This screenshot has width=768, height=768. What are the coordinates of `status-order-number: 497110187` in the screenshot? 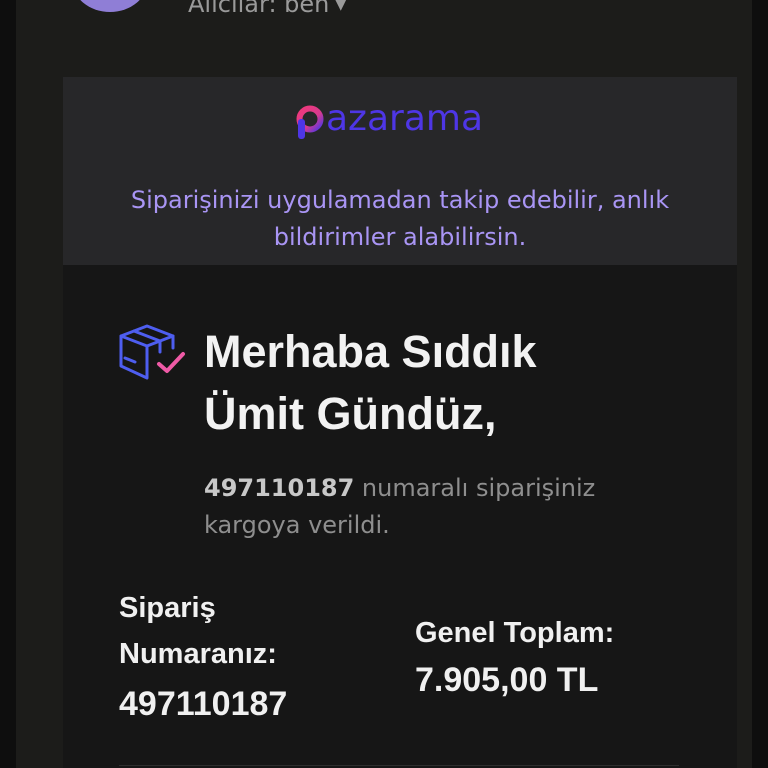 It's located at (279, 488).